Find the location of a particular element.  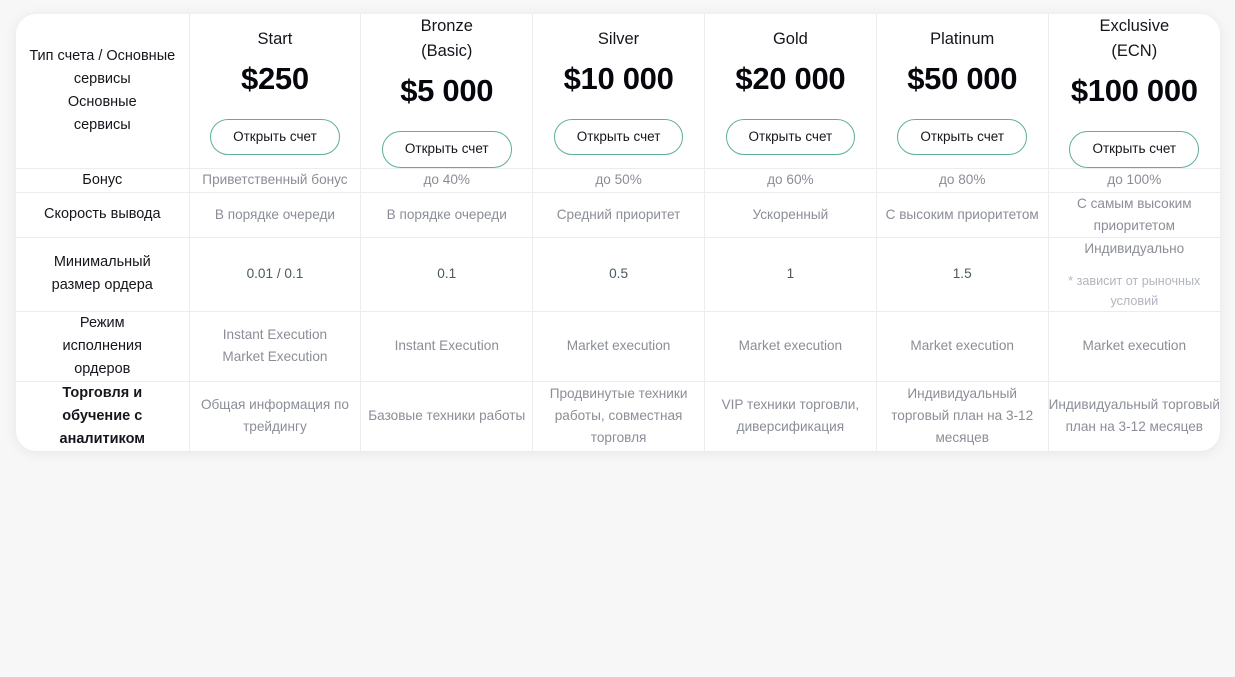

table-cell: Приветственный бонус is located at coordinates (275, 180).